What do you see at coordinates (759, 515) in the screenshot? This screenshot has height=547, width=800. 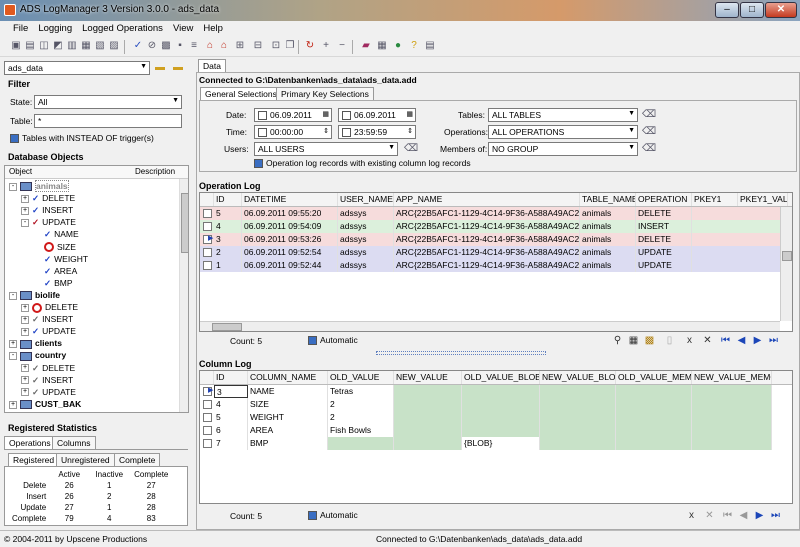 I see `collog-next-icon: ▶` at bounding box center [759, 515].